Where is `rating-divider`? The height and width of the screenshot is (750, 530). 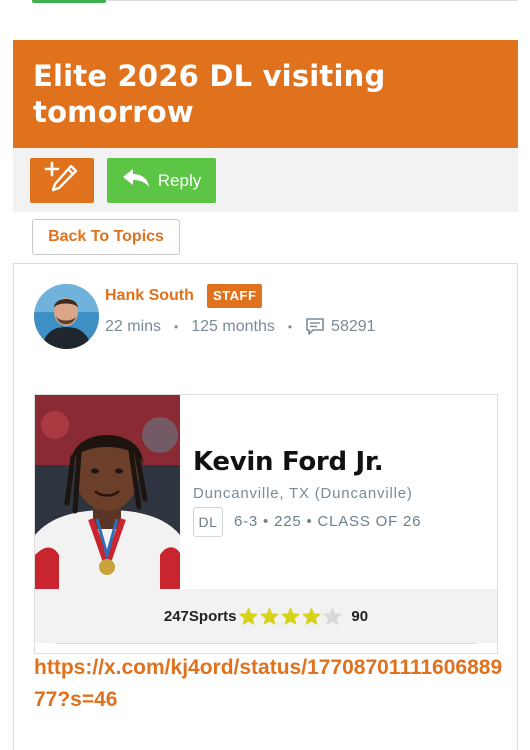 rating-divider is located at coordinates (266, 643).